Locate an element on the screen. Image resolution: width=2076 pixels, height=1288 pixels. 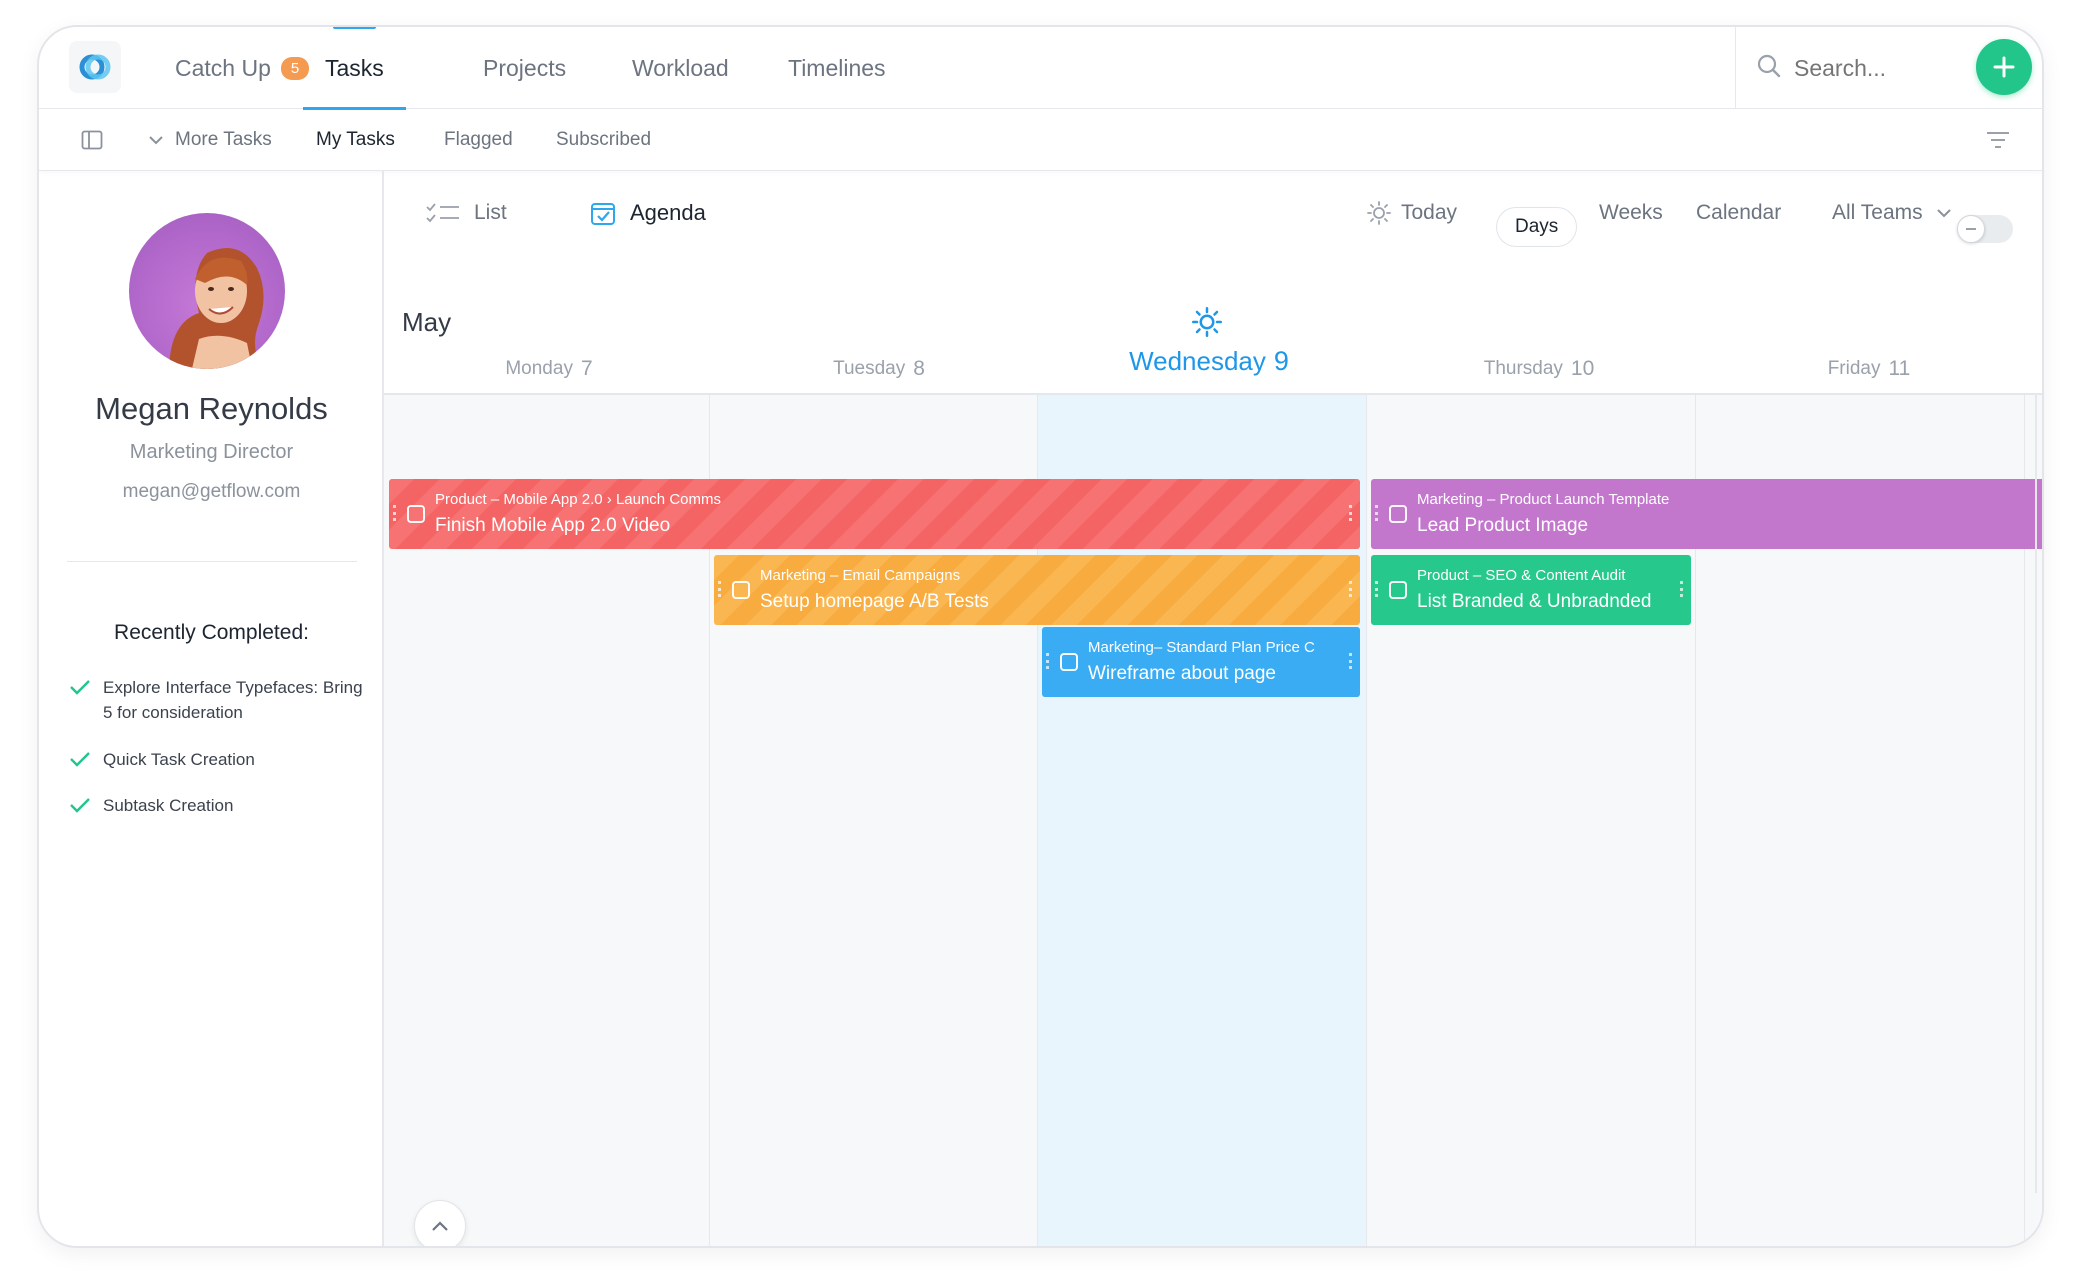
subnav-flagged: Flagged is located at coordinates (478, 140).